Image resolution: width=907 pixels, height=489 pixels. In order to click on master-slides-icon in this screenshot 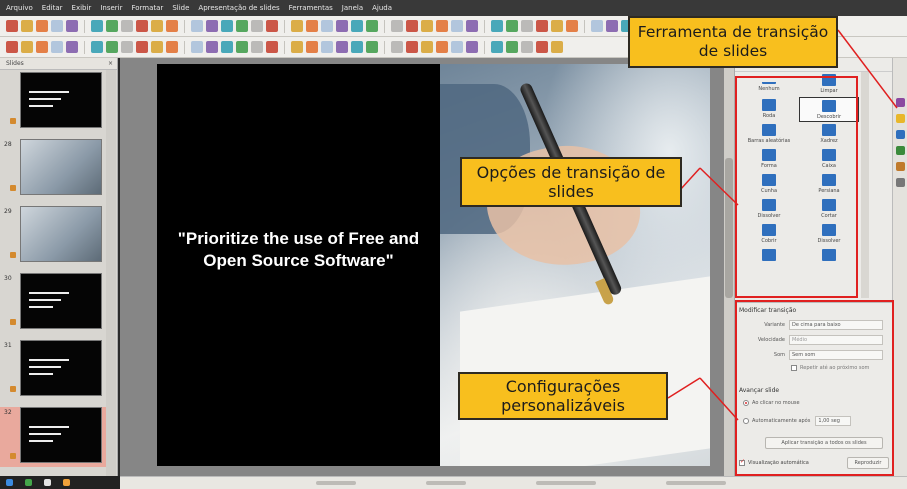, I will do `click(900, 166)`.